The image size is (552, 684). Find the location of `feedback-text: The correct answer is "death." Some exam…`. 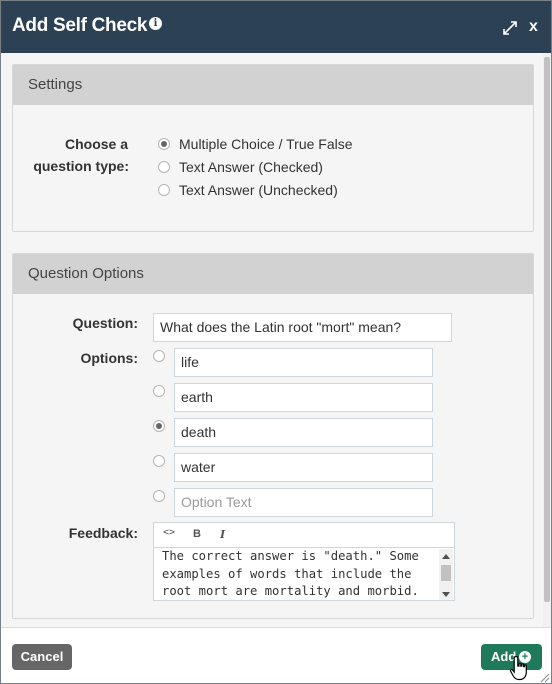

feedback-text: The correct answer is "death." Some exam… is located at coordinates (297, 574).